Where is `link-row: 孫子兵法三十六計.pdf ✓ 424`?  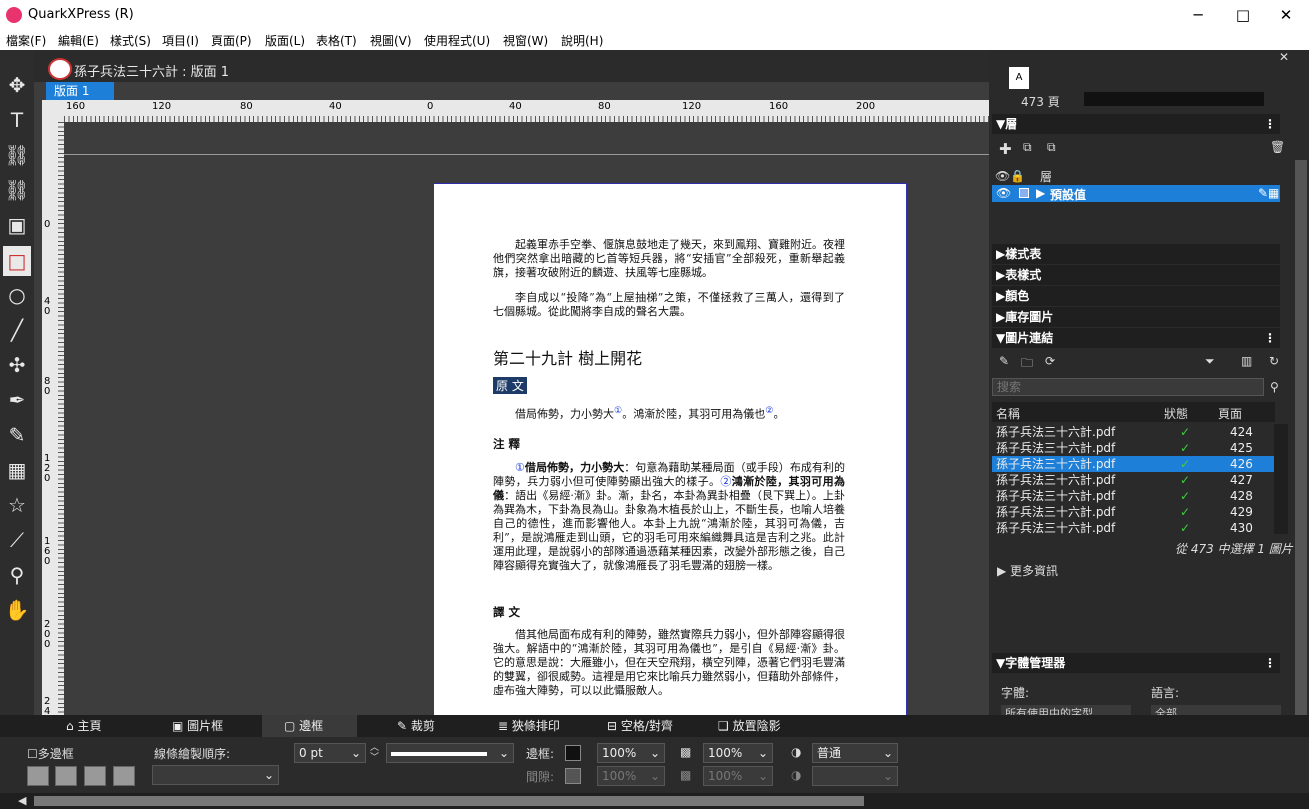
link-row: 孫子兵法三十六計.pdf ✓ 424 is located at coordinates (1133, 432).